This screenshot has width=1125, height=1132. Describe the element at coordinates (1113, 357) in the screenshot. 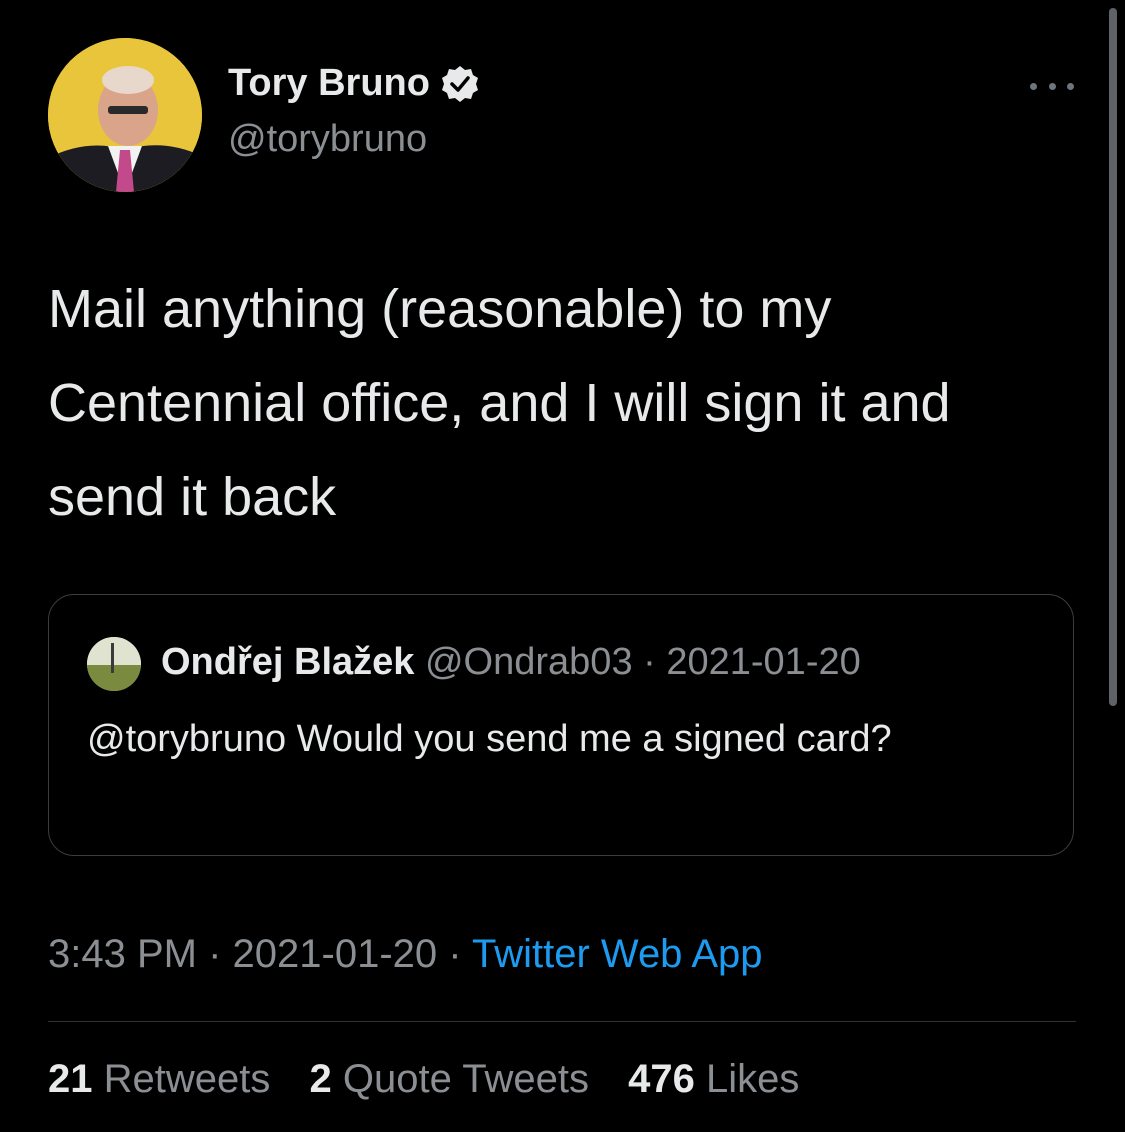

I see `scrollbar` at that location.